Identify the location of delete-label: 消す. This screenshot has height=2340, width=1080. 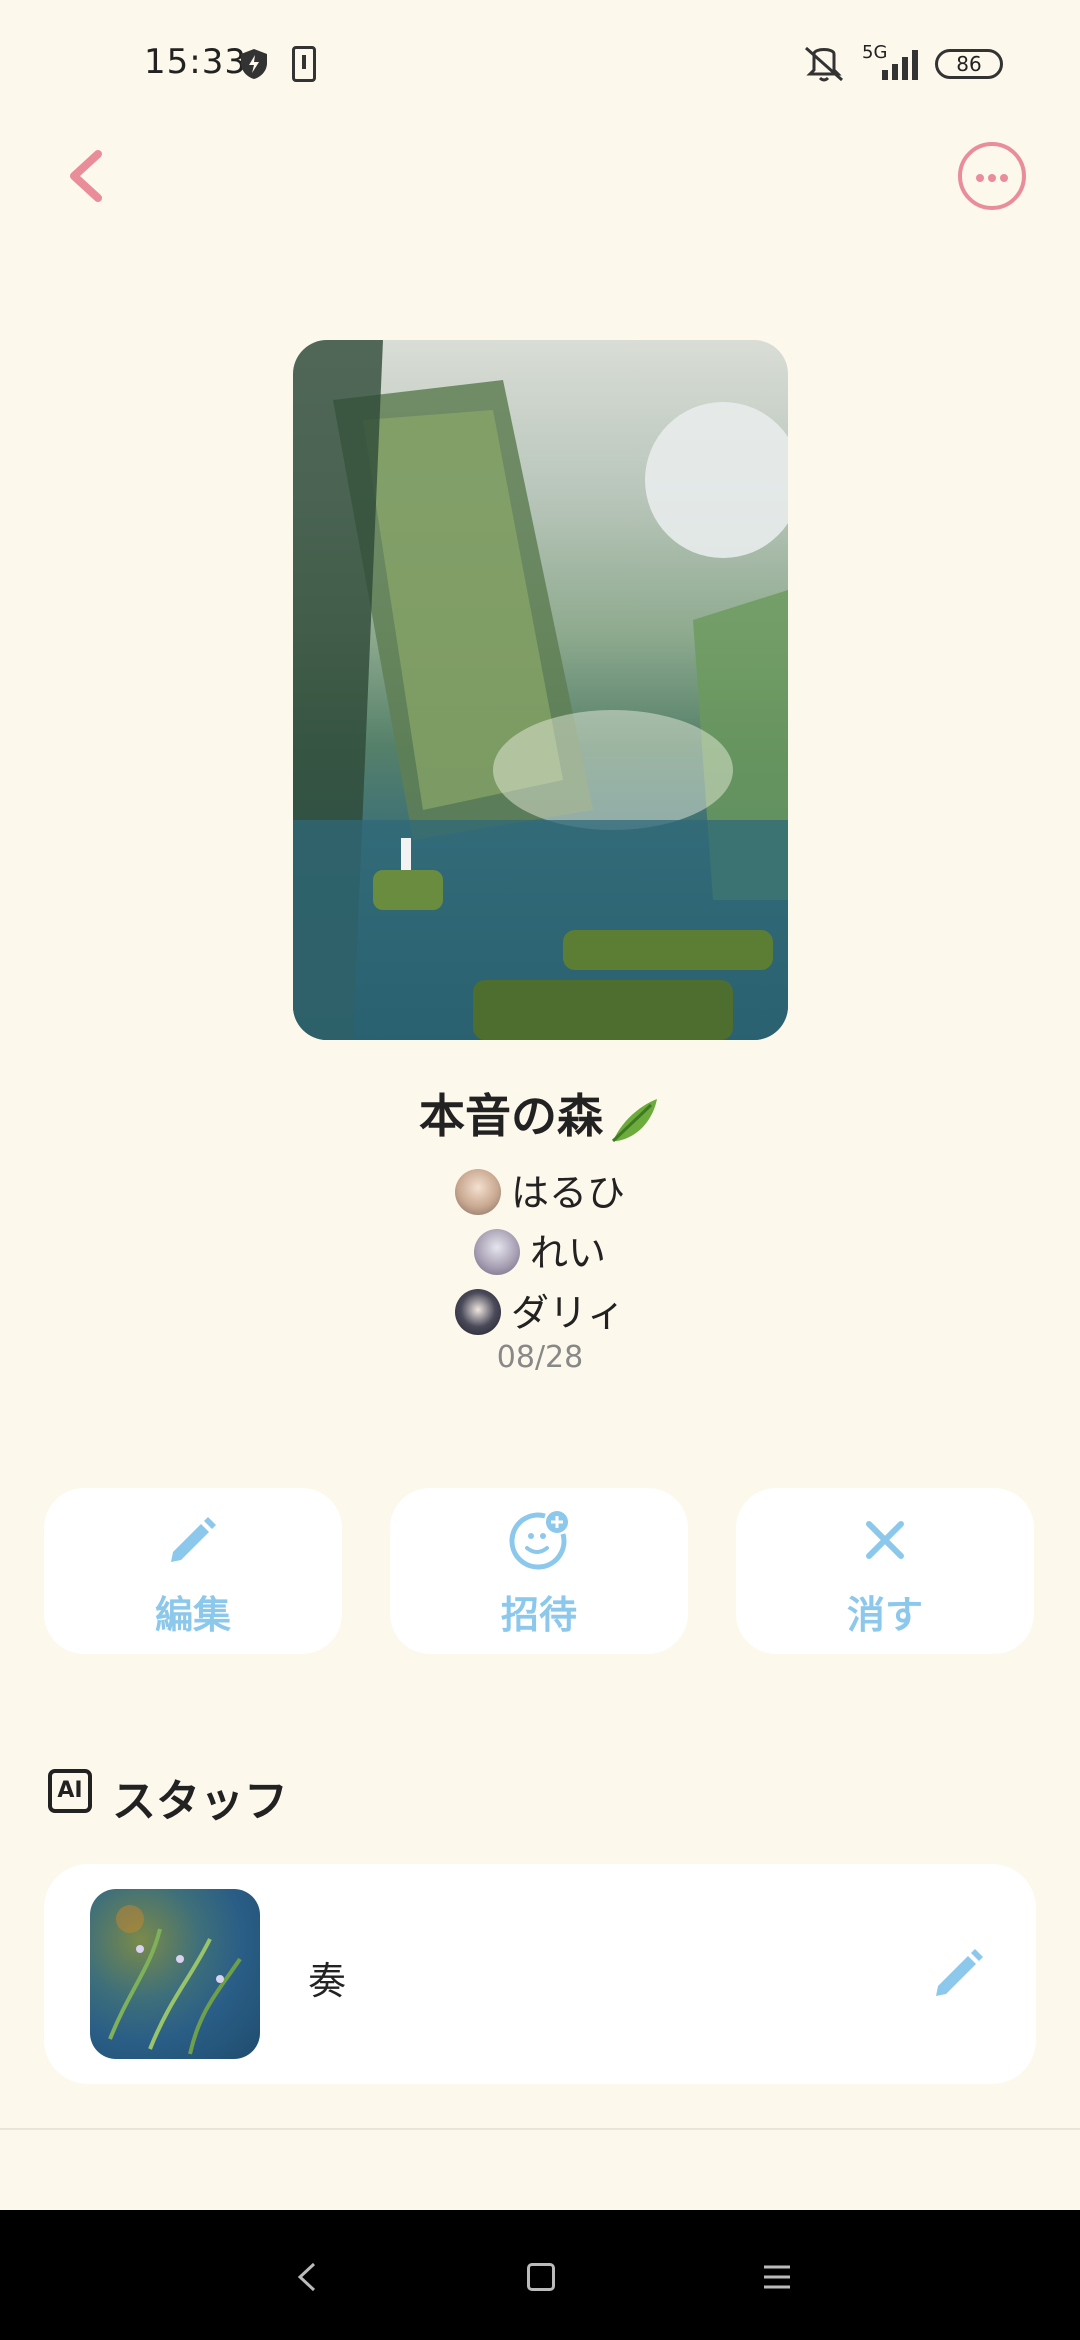
(884, 1615).